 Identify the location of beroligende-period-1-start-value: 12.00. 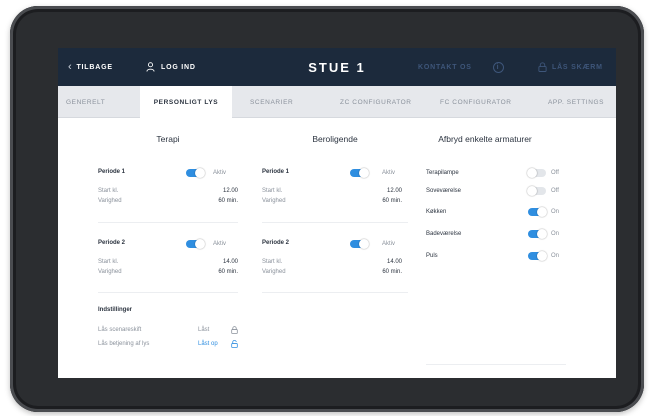
(394, 191).